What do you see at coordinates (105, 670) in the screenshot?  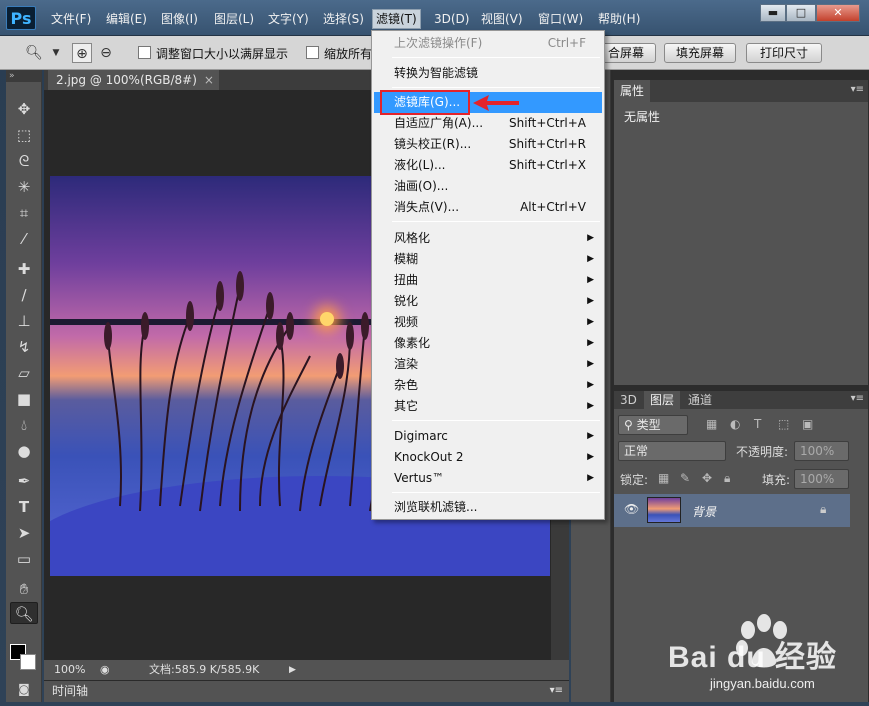 I see `status-menu-icon: ◉` at bounding box center [105, 670].